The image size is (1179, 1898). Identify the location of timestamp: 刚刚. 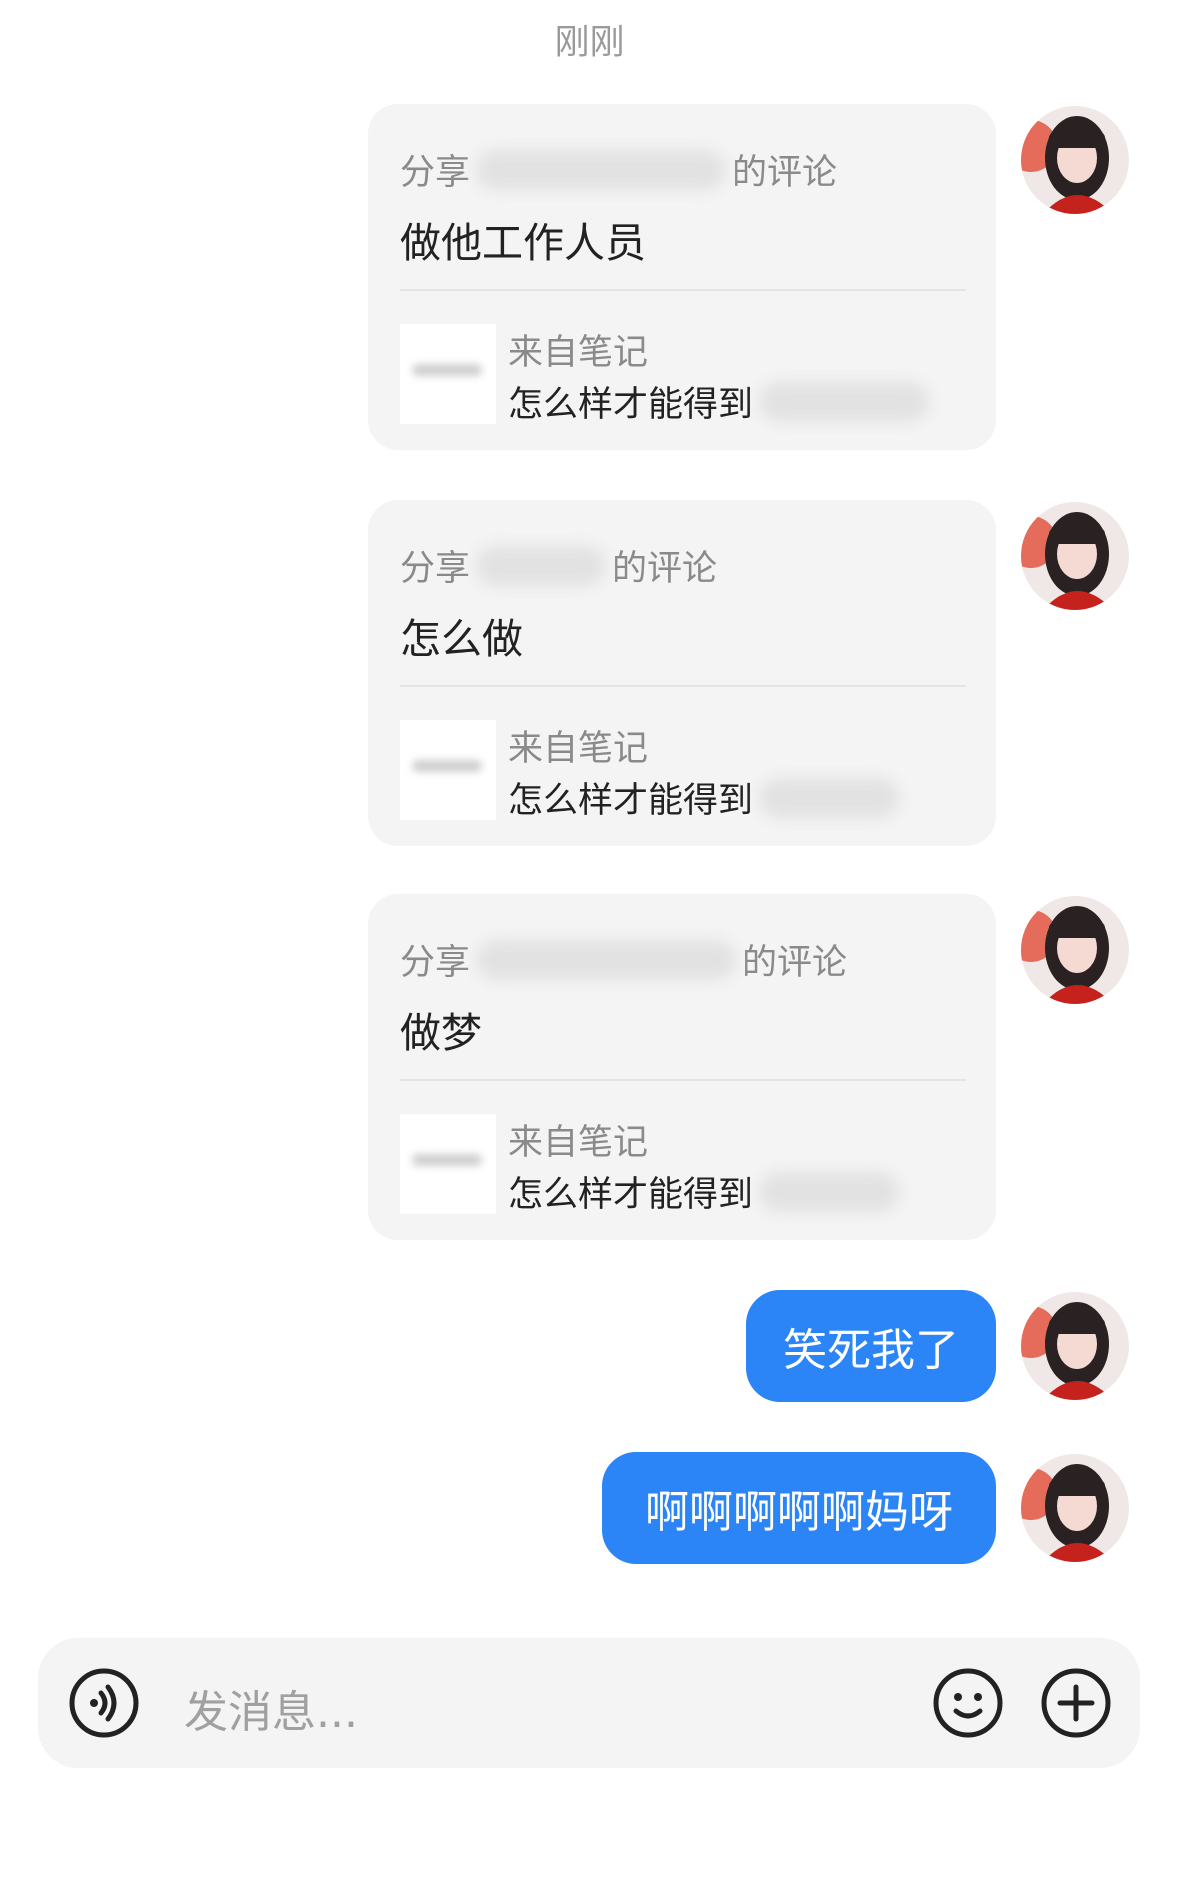
(589, 43).